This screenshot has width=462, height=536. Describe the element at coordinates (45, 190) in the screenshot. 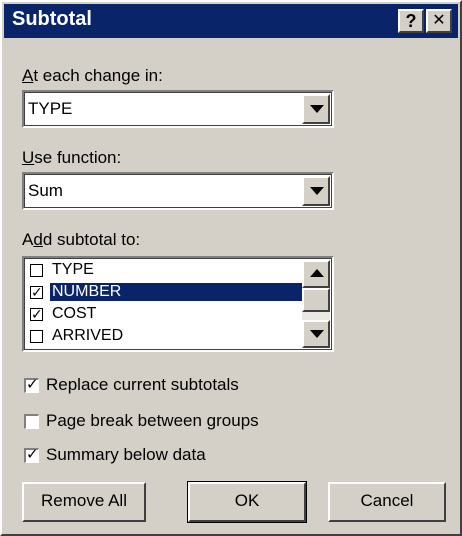

I see `use-function-value: Sum` at that location.